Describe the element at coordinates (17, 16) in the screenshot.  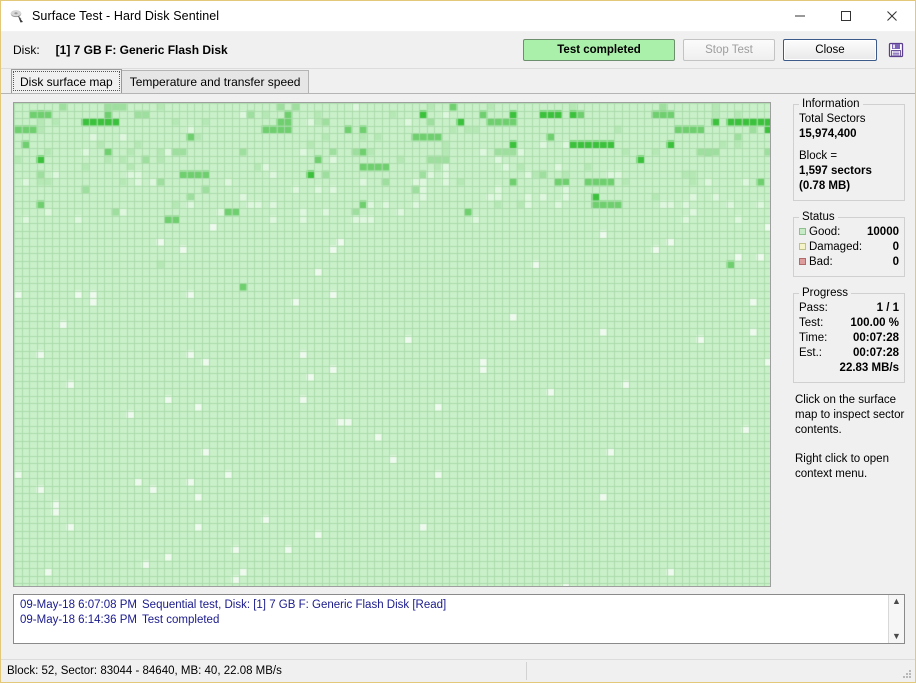
I see `surface-test-icon` at that location.